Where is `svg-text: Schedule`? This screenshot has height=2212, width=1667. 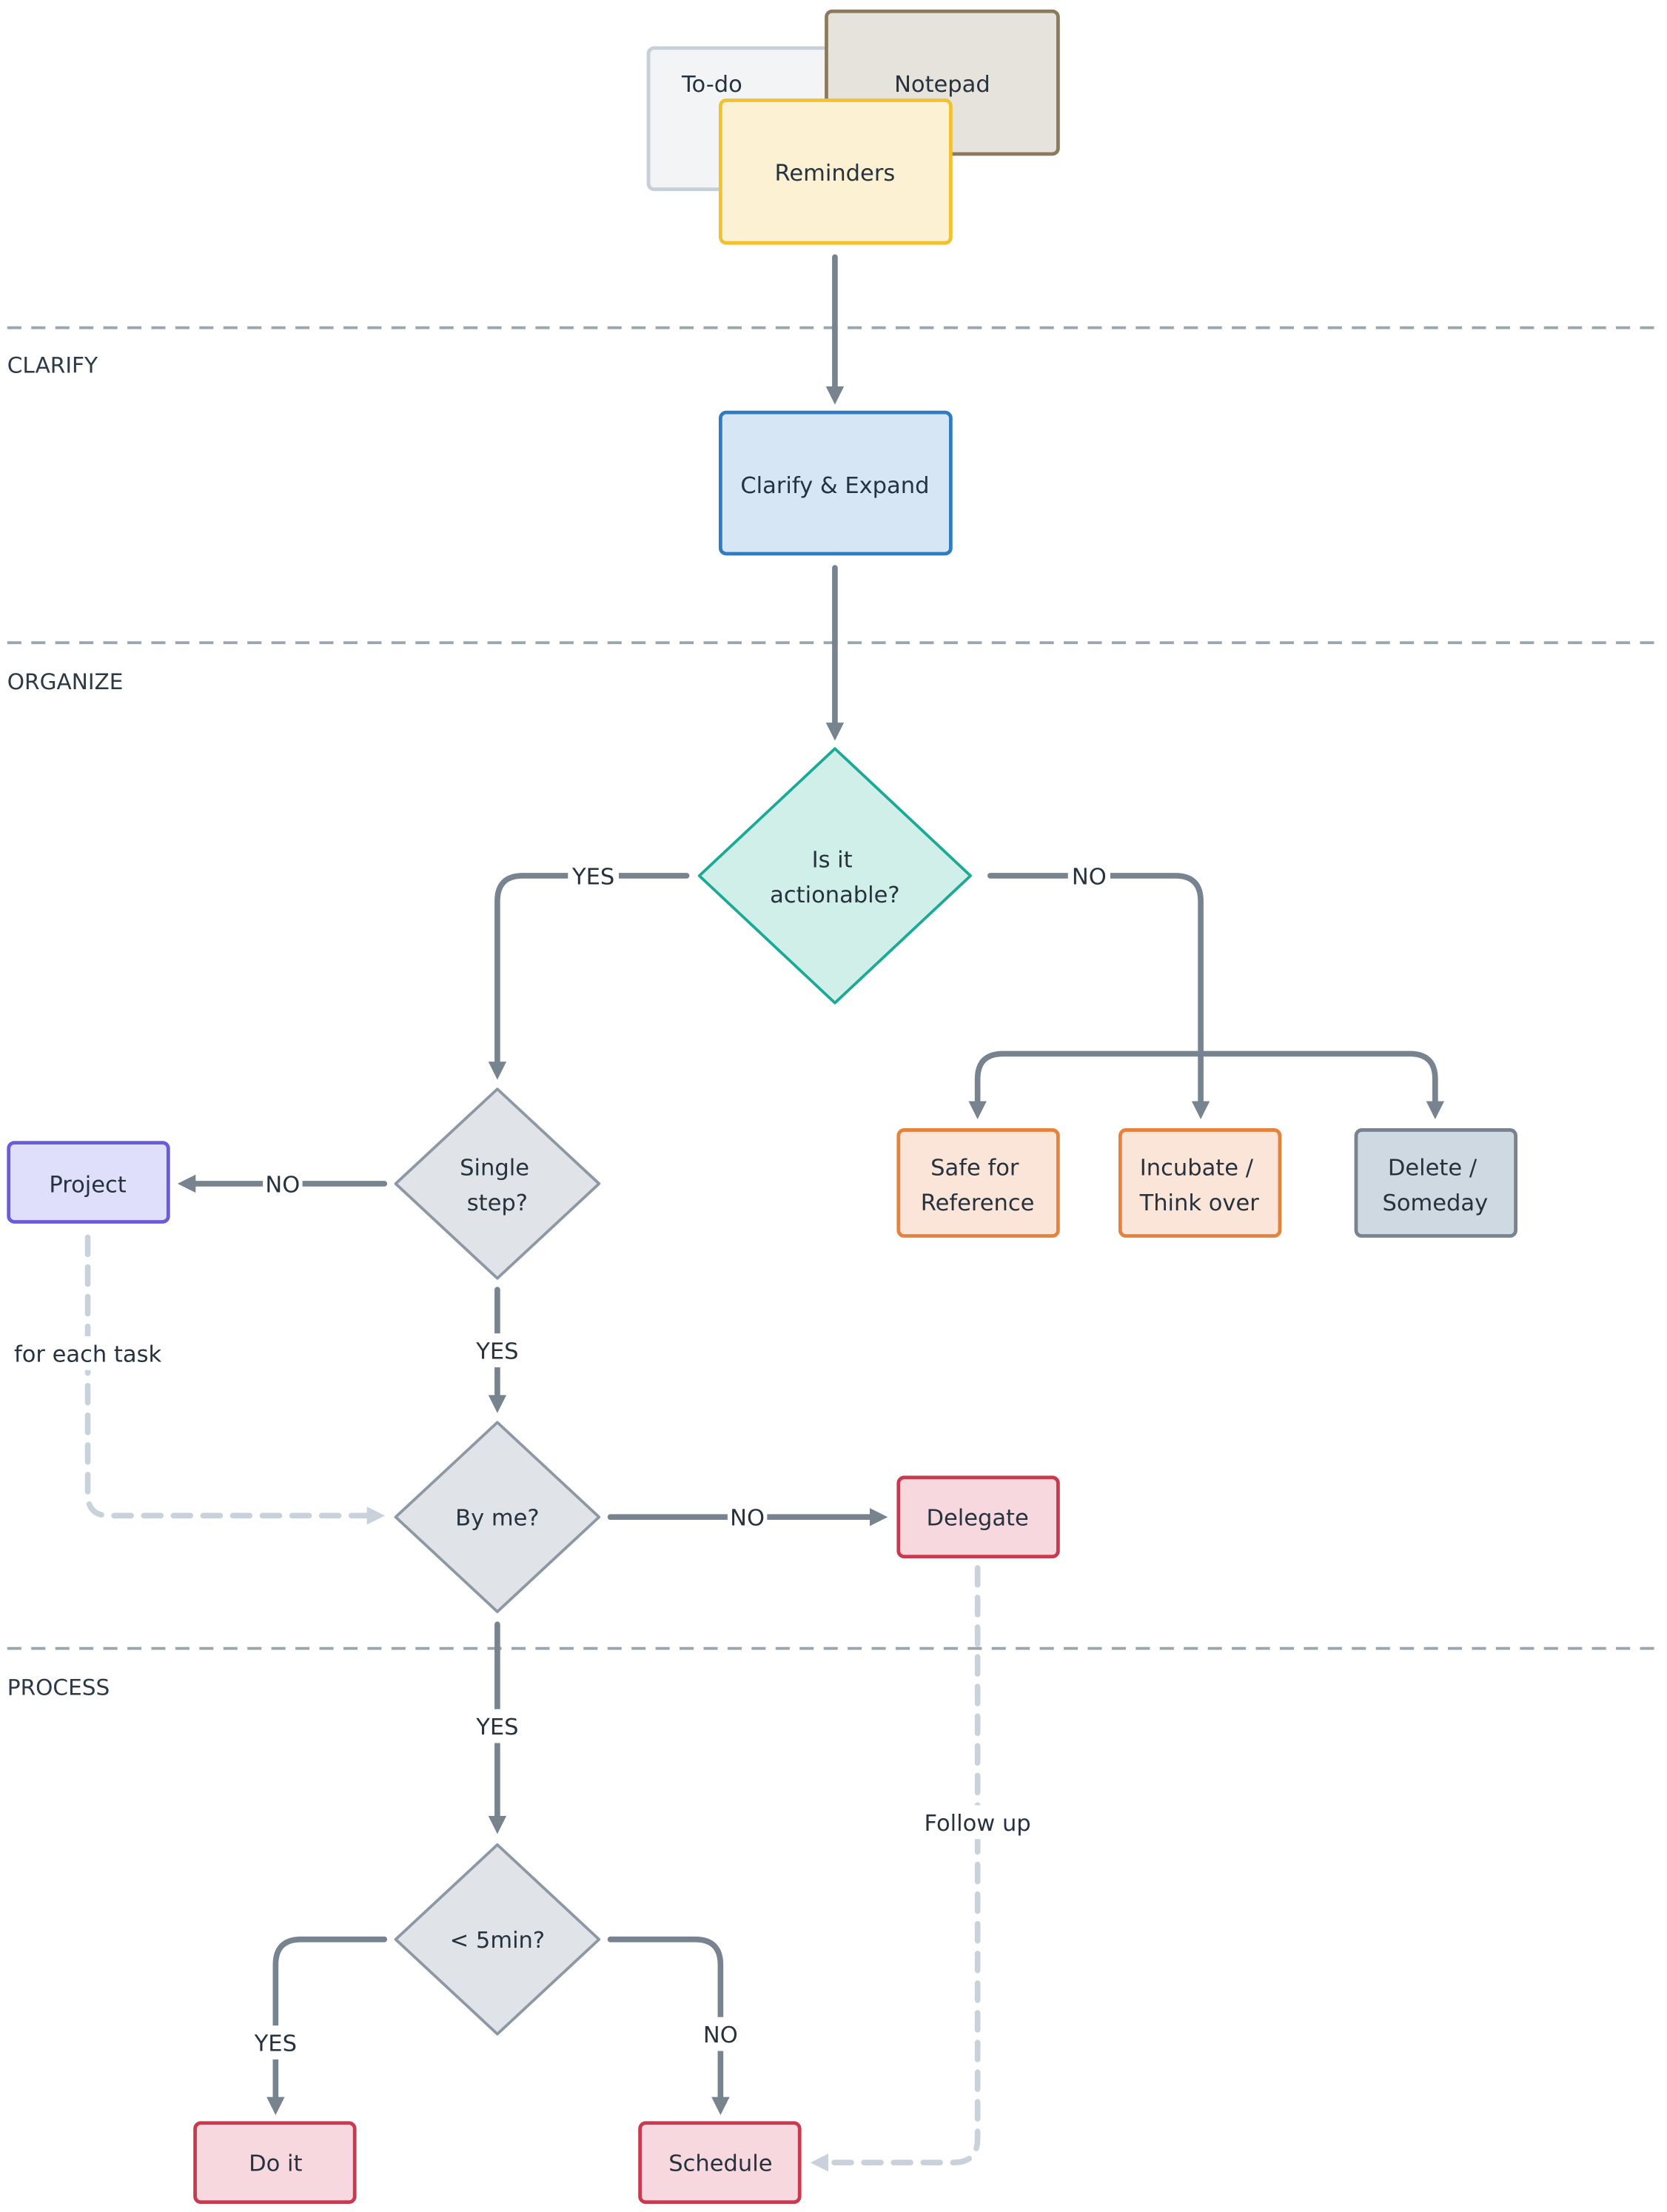 svg-text: Schedule is located at coordinates (720, 2164).